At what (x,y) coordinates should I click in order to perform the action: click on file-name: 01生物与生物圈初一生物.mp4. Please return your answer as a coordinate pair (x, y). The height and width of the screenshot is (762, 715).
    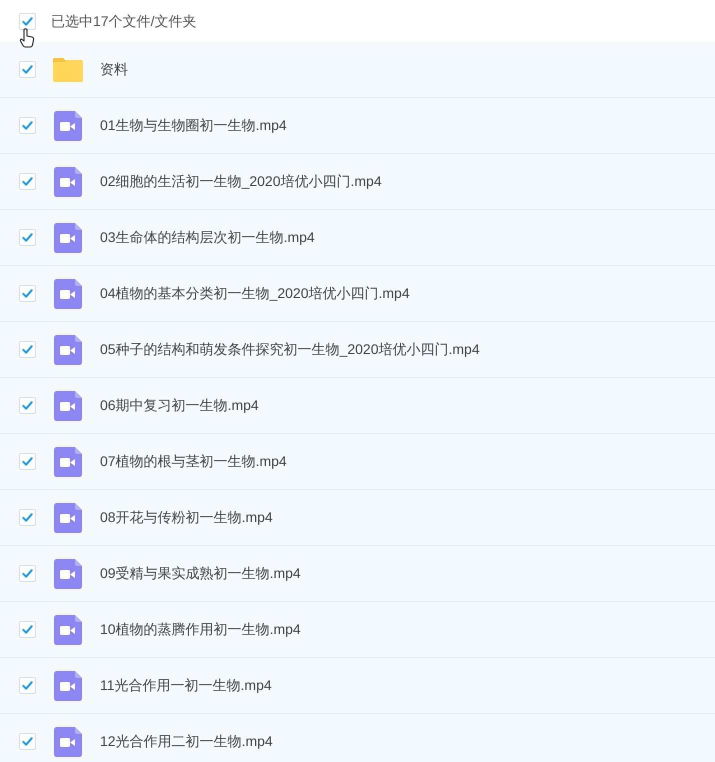
    Looking at the image, I should click on (193, 125).